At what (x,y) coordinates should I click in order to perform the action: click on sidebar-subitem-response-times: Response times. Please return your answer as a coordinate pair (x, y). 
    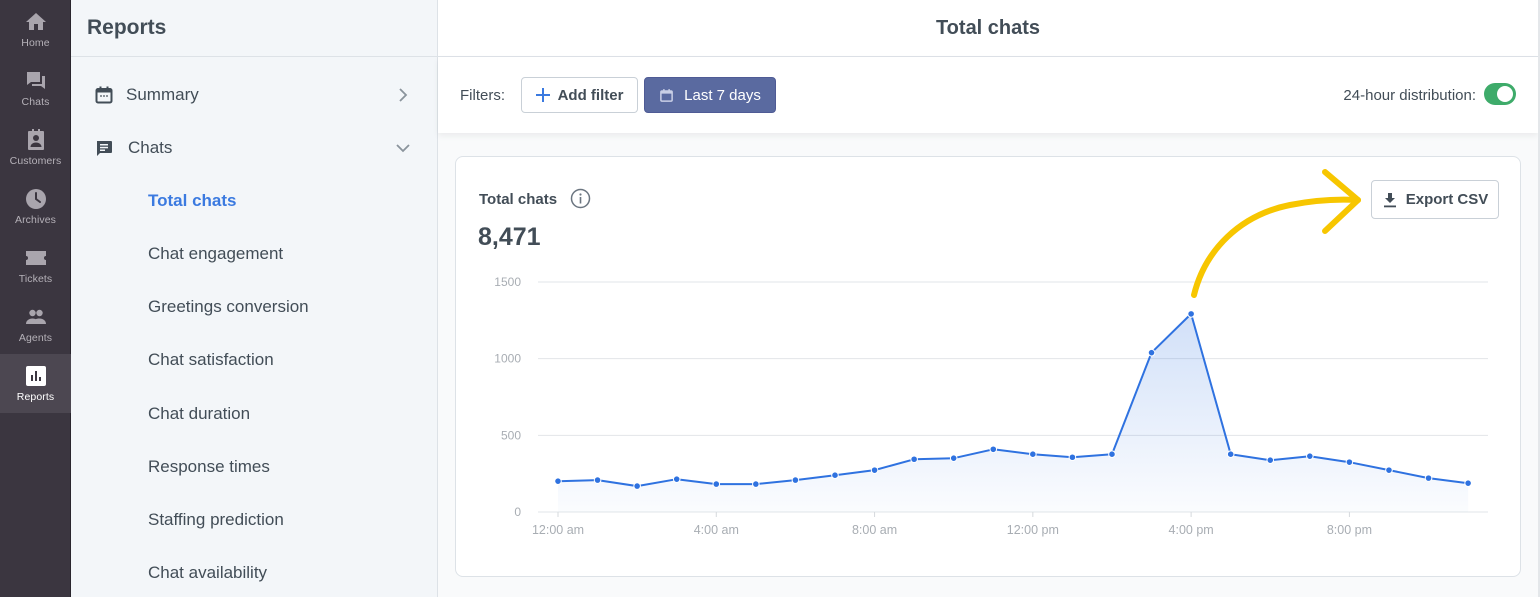
    Looking at the image, I should click on (209, 467).